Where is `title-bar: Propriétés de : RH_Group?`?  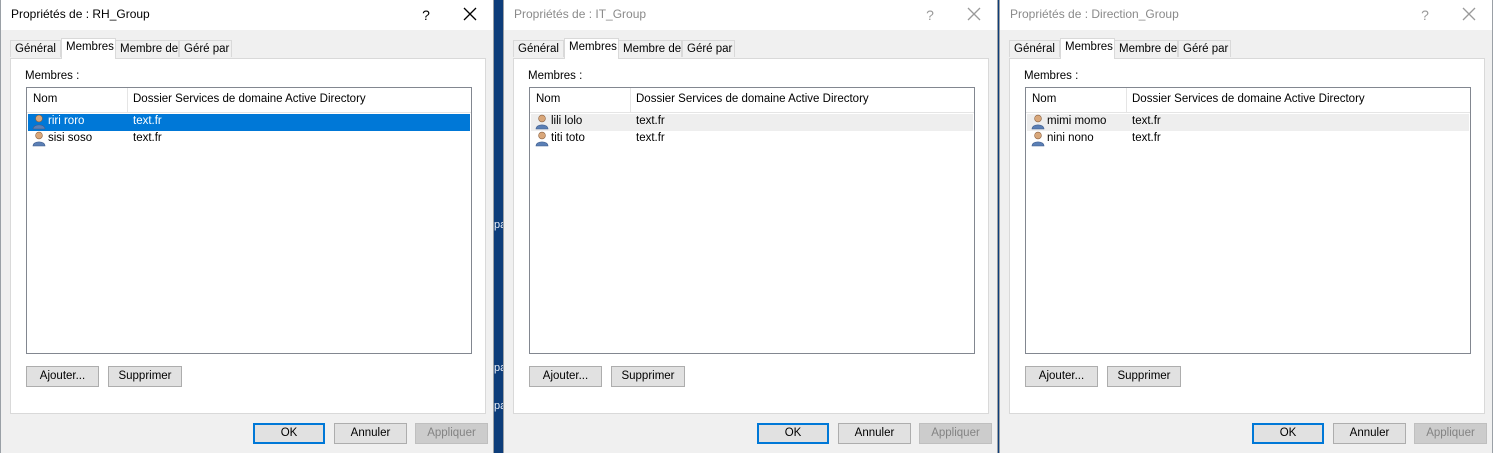 title-bar: Propriétés de : RH_Group? is located at coordinates (247, 15).